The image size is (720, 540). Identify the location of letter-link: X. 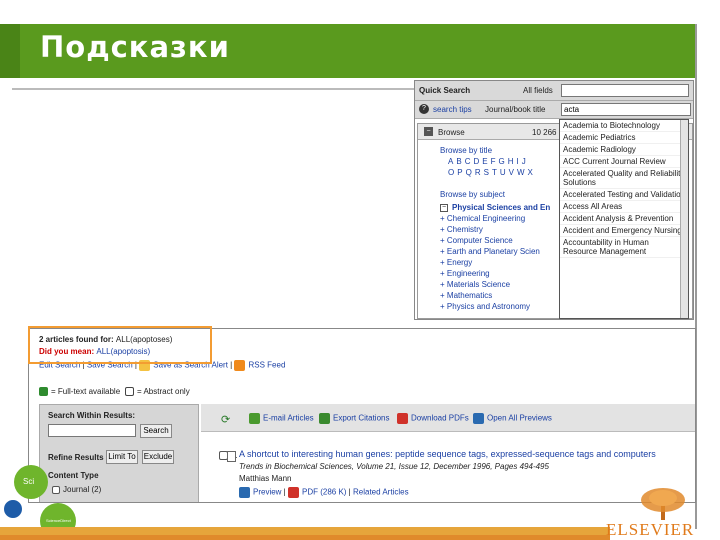
(530, 172).